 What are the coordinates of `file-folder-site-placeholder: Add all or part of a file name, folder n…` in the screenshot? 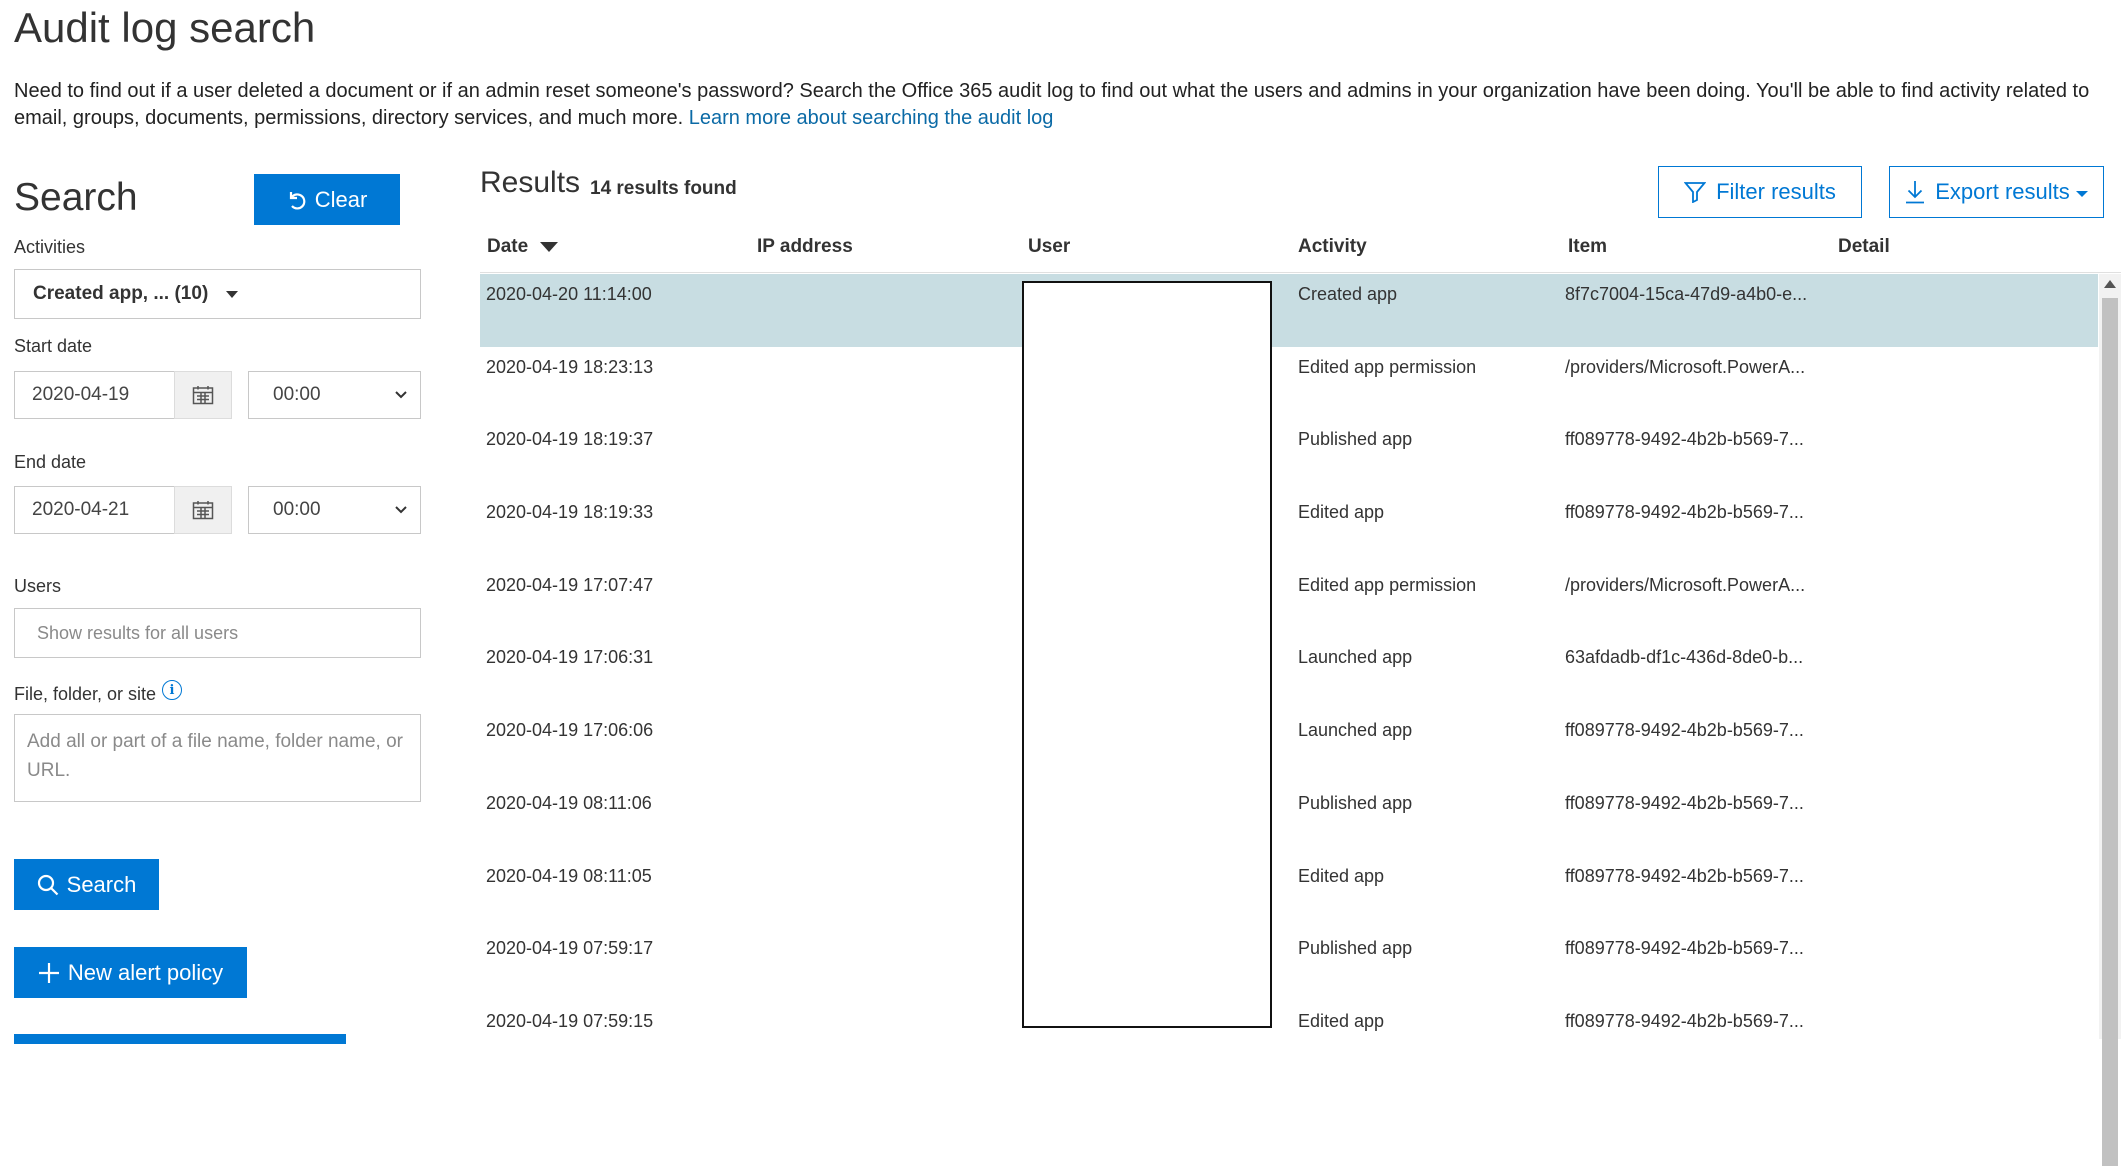 It's located at (215, 756).